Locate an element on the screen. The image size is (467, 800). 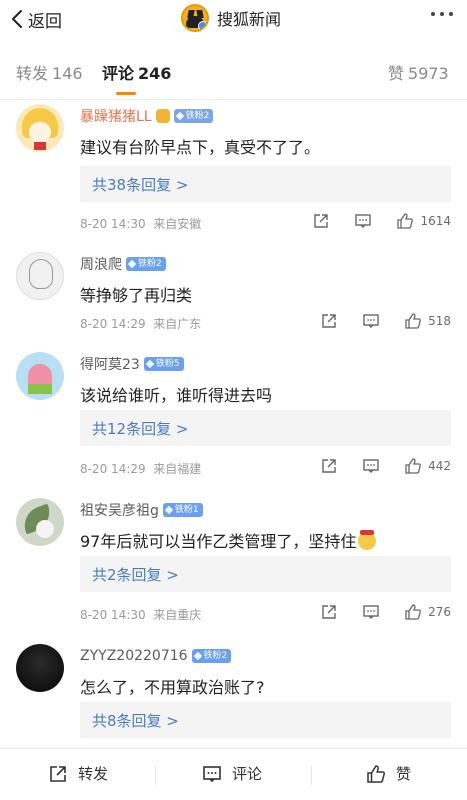
tab-comments-label: 评论 is located at coordinates (118, 73).